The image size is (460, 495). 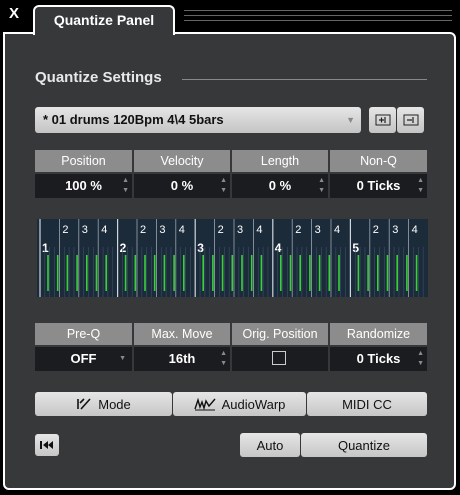 I want to click on non-q-value: 0 Ticks, so click(x=378, y=185).